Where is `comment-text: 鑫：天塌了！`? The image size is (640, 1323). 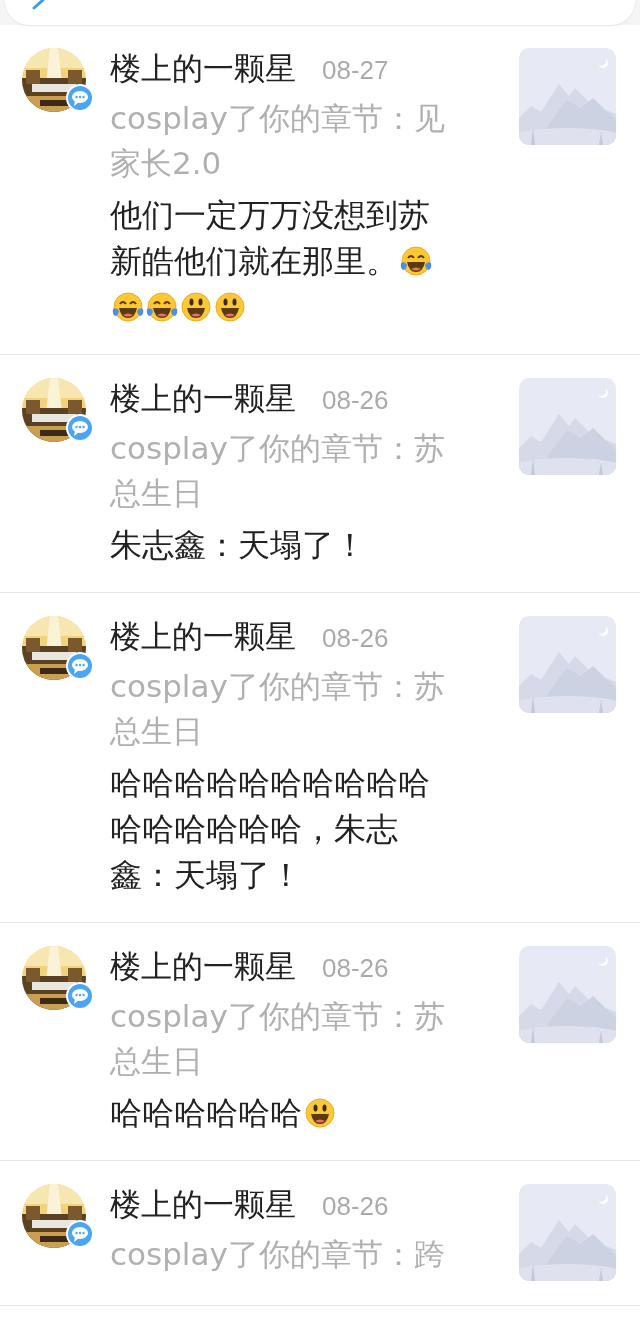 comment-text: 鑫：天塌了！ is located at coordinates (206, 875).